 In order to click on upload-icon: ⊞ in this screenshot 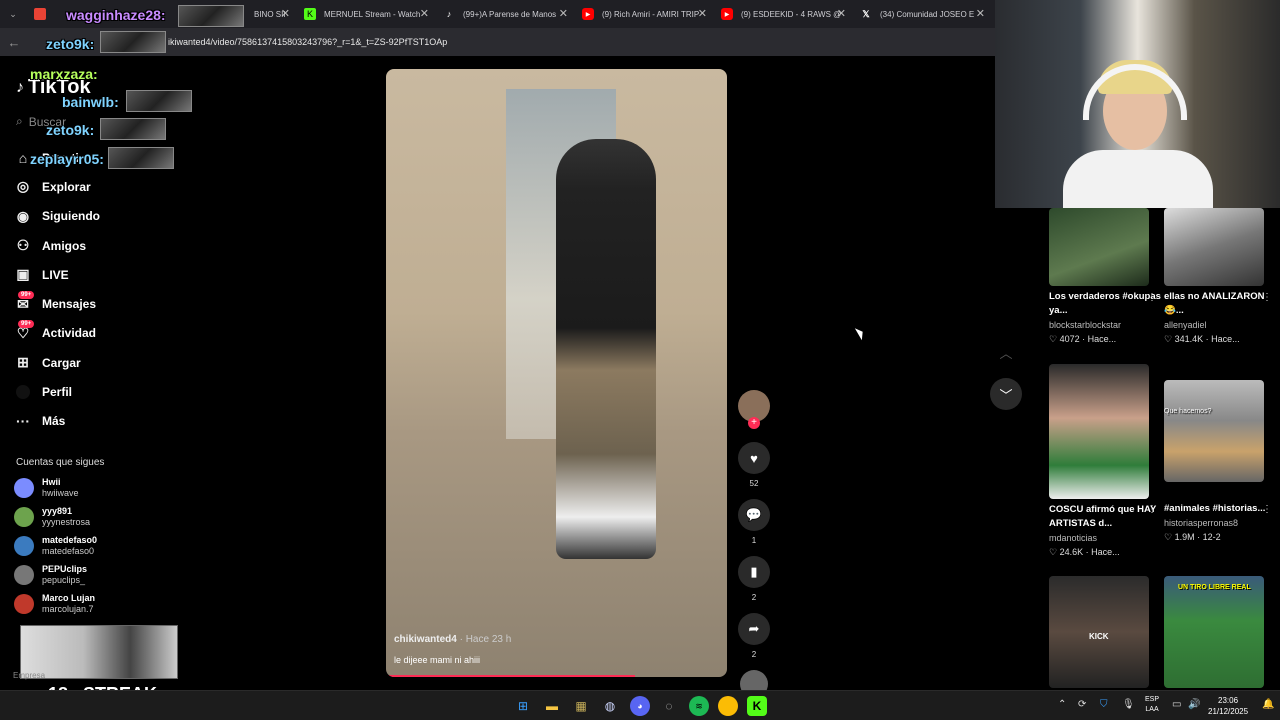, I will do `click(23, 362)`.